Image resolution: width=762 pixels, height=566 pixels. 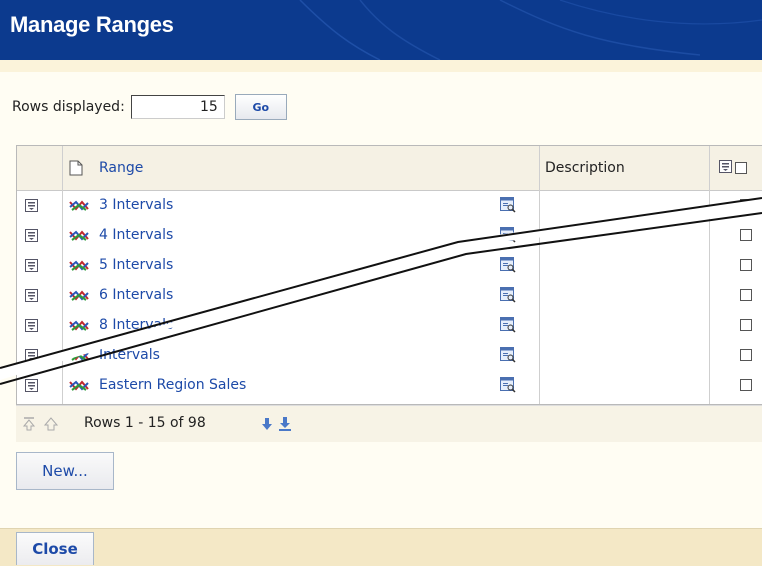 What do you see at coordinates (389, 168) in the screenshot?
I see `table-header: Range Description` at bounding box center [389, 168].